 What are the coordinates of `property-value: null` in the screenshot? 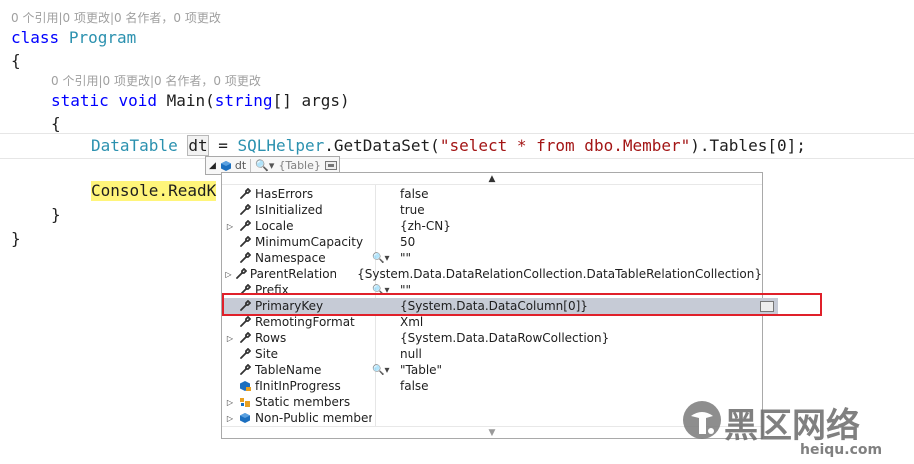 It's located at (411, 354).